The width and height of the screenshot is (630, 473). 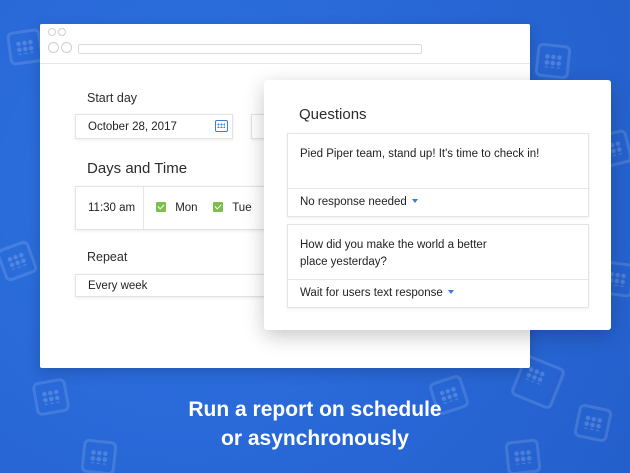 I want to click on start-day-label: Start day, so click(x=112, y=98).